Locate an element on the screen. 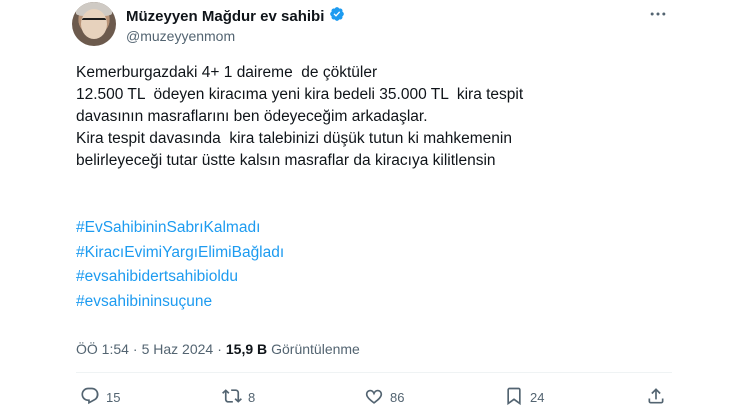 The height and width of the screenshot is (420, 730). bookmark-button: 24 is located at coordinates (524, 397).